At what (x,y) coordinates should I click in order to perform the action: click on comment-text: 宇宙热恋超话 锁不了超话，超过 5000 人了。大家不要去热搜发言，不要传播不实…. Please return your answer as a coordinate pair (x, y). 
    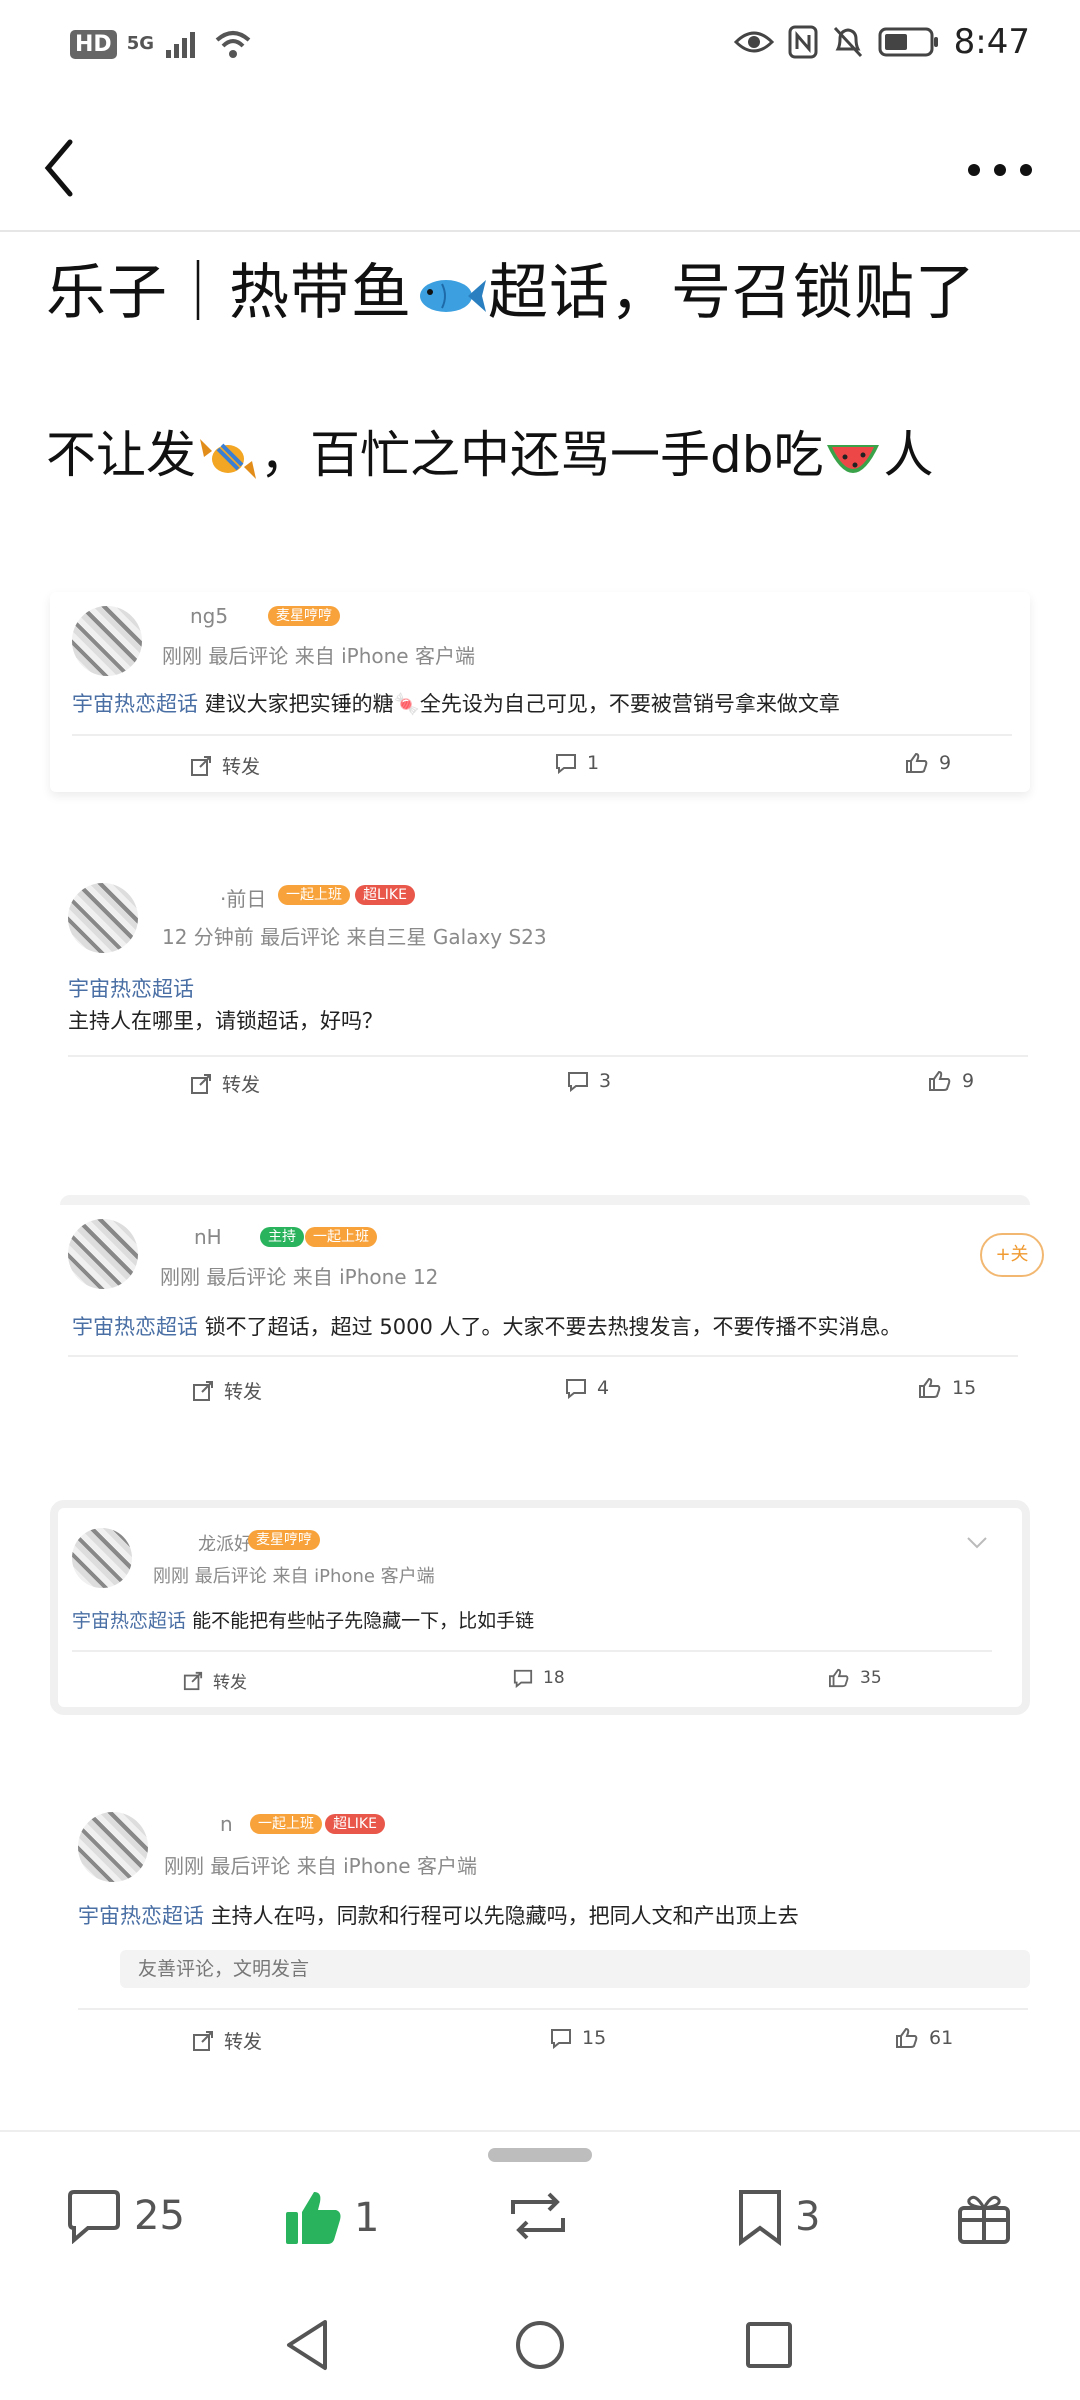
    Looking at the image, I should click on (486, 1326).